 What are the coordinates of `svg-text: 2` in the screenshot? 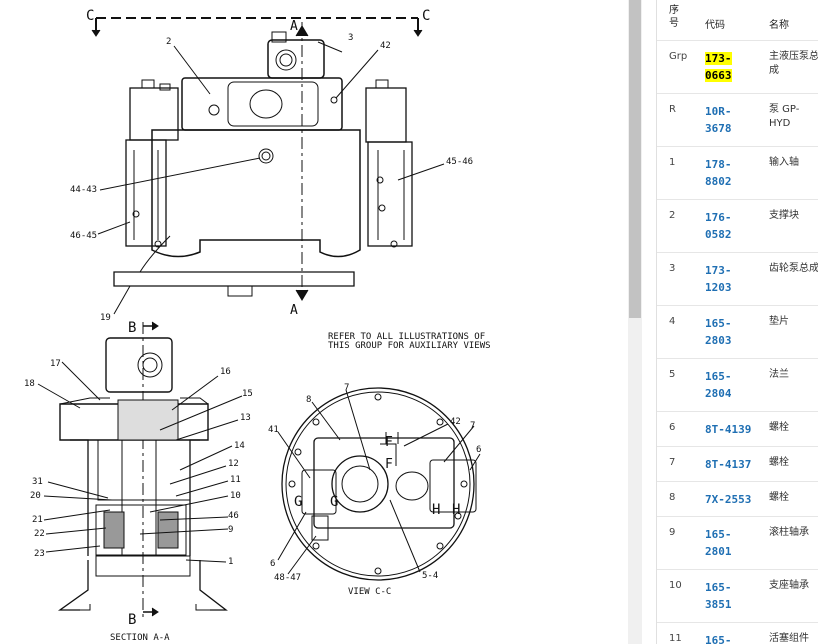 It's located at (168, 42).